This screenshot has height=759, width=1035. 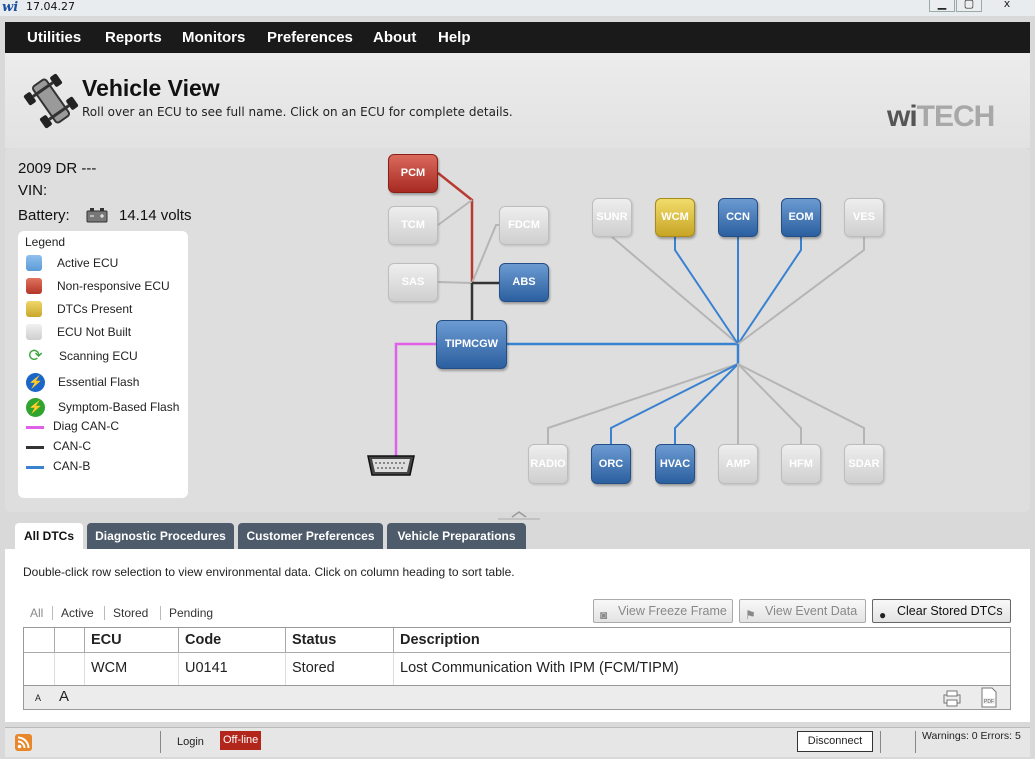 I want to click on ecu-label: EOM, so click(x=801, y=217).